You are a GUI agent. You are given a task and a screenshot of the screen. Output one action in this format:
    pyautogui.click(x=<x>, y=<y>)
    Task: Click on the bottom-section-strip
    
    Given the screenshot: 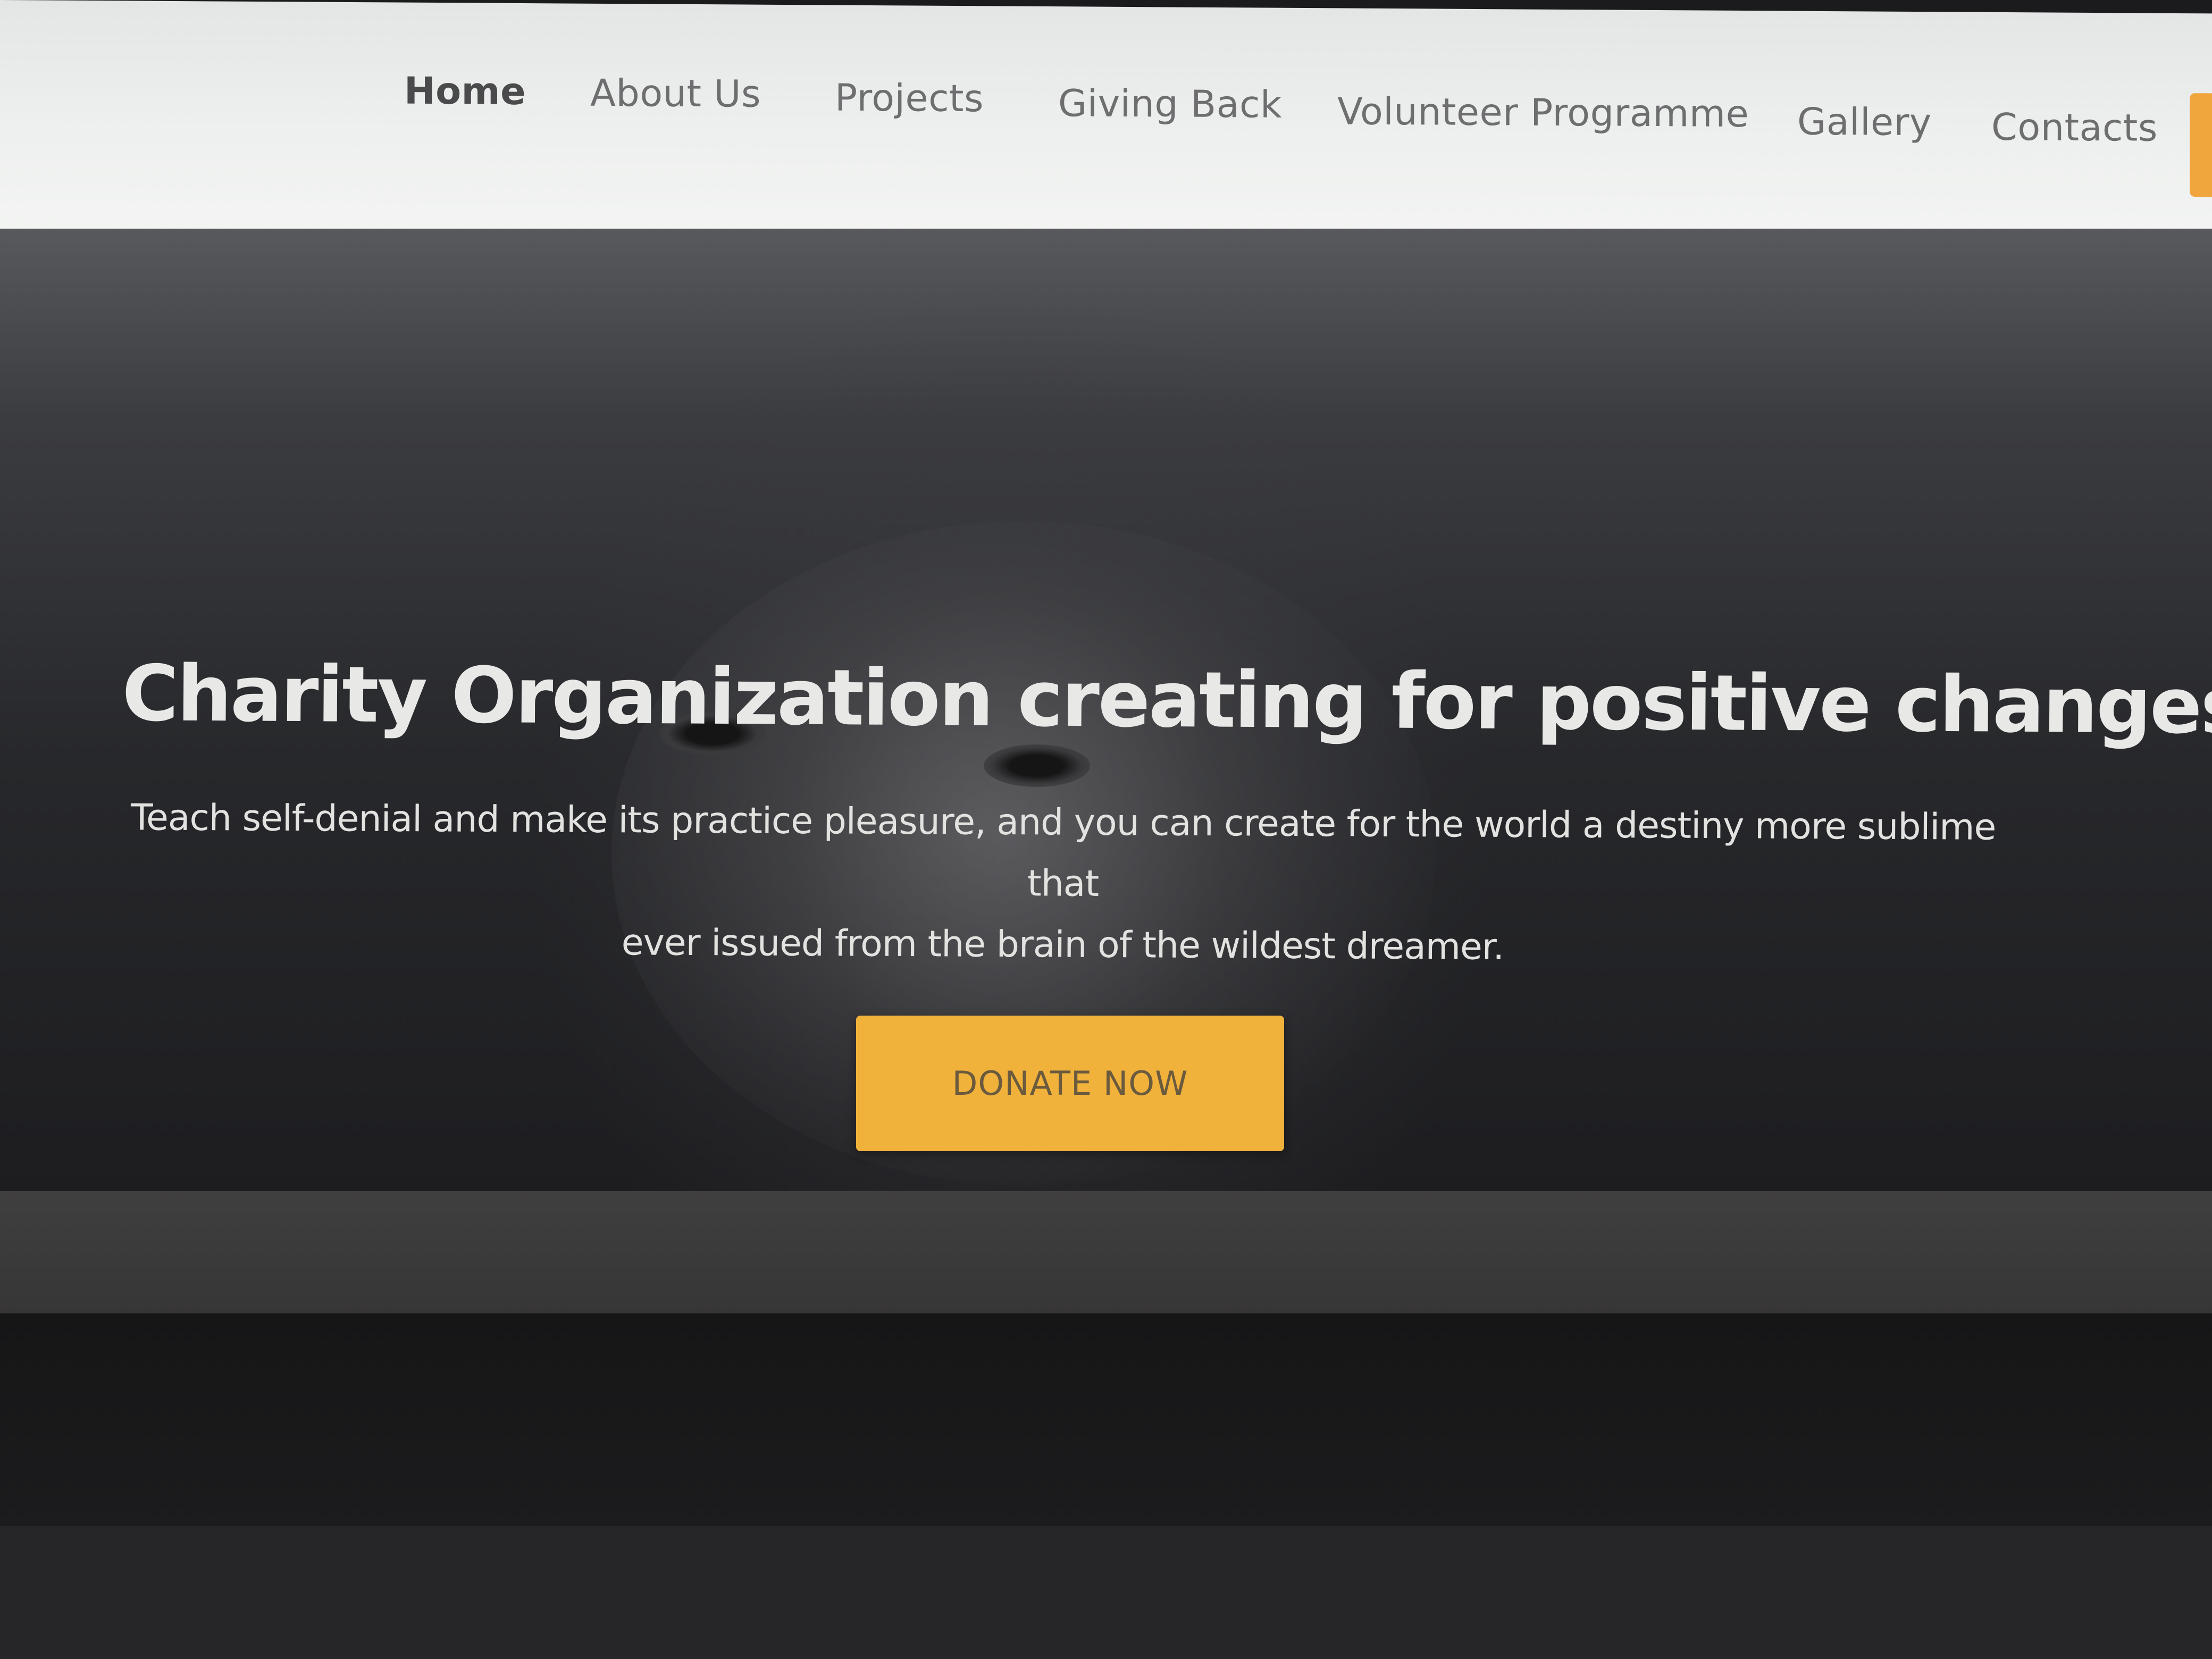 What is the action you would take?
    pyautogui.click(x=1106, y=1592)
    